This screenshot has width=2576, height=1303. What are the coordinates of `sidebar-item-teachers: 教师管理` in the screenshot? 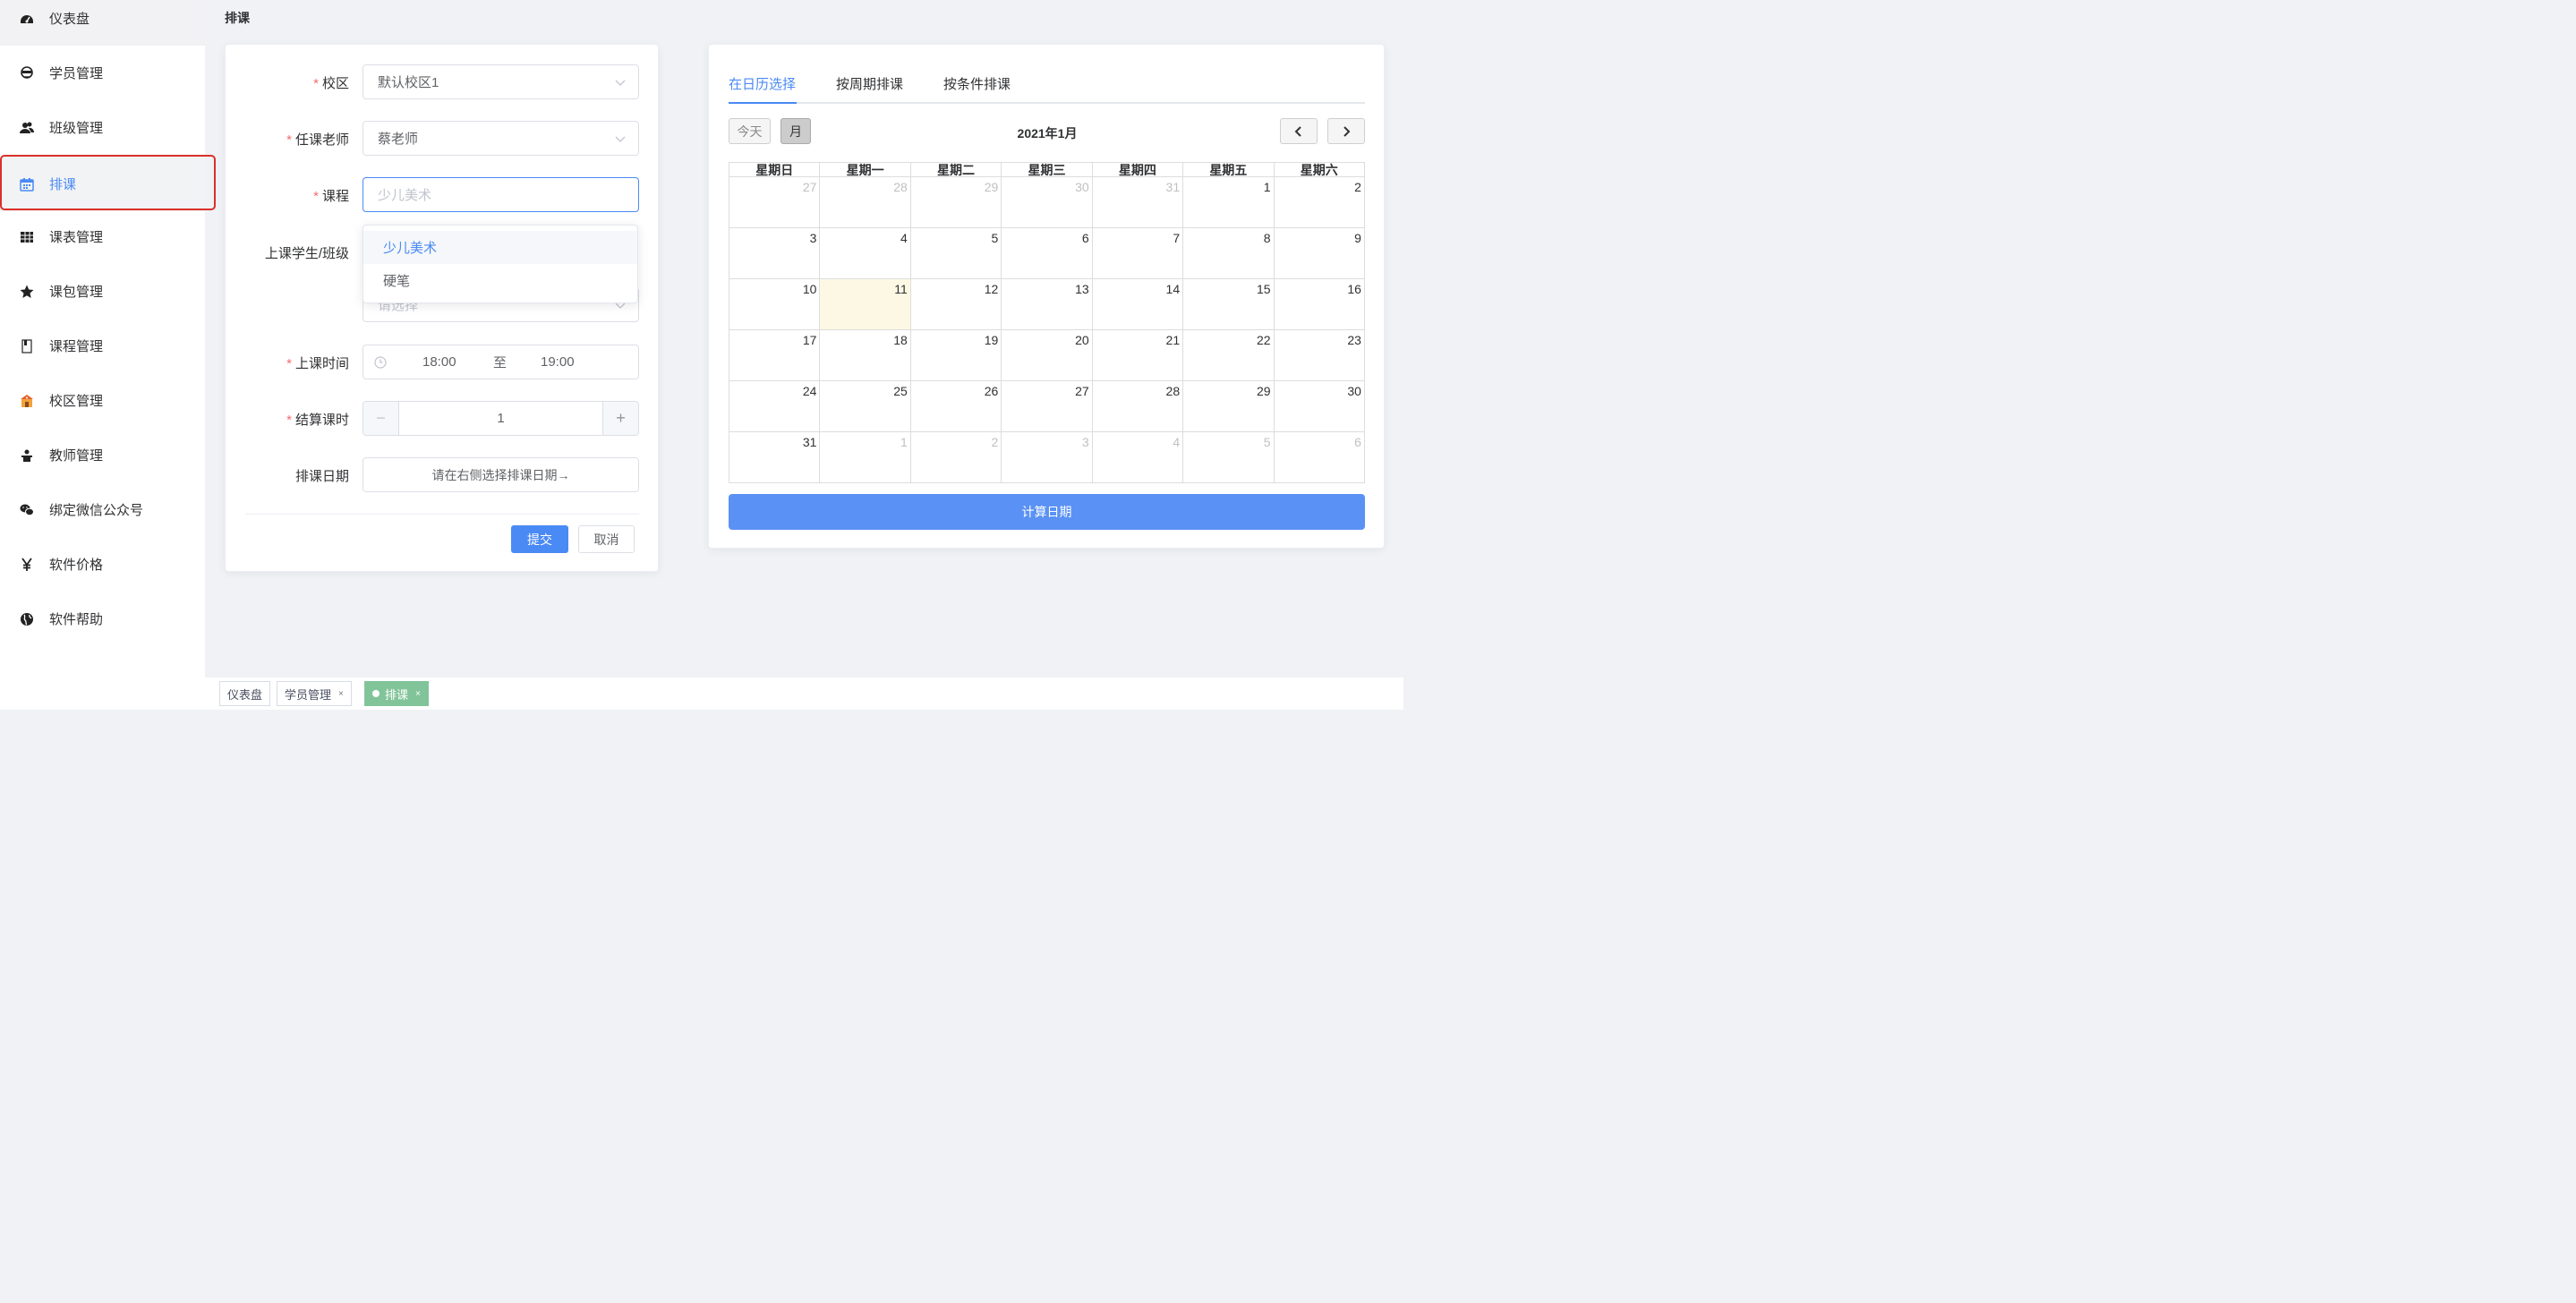 It's located at (102, 455).